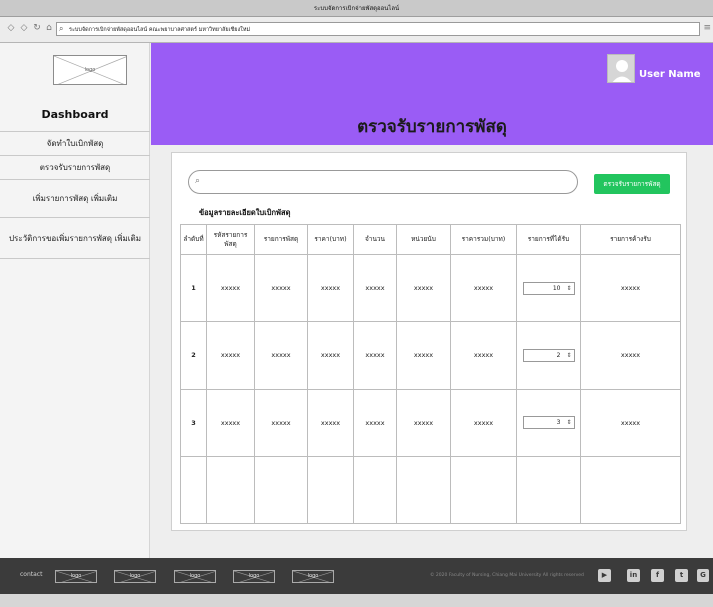 The height and width of the screenshot is (607, 713). Describe the element at coordinates (330, 239) in the screenshot. I see `col-header-price: ราคา(บาท)` at that location.